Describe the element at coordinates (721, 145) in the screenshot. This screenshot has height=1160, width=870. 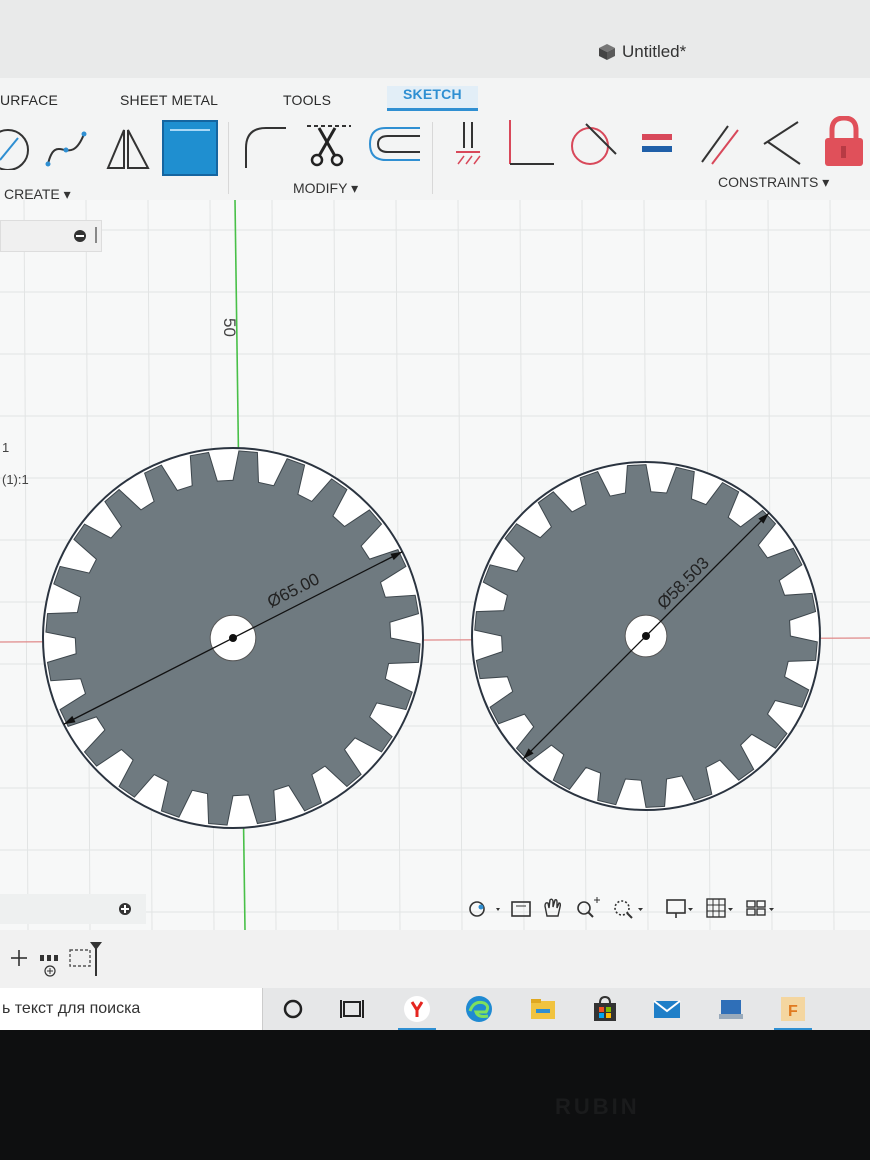
I see `parallel-constraint-icon` at that location.